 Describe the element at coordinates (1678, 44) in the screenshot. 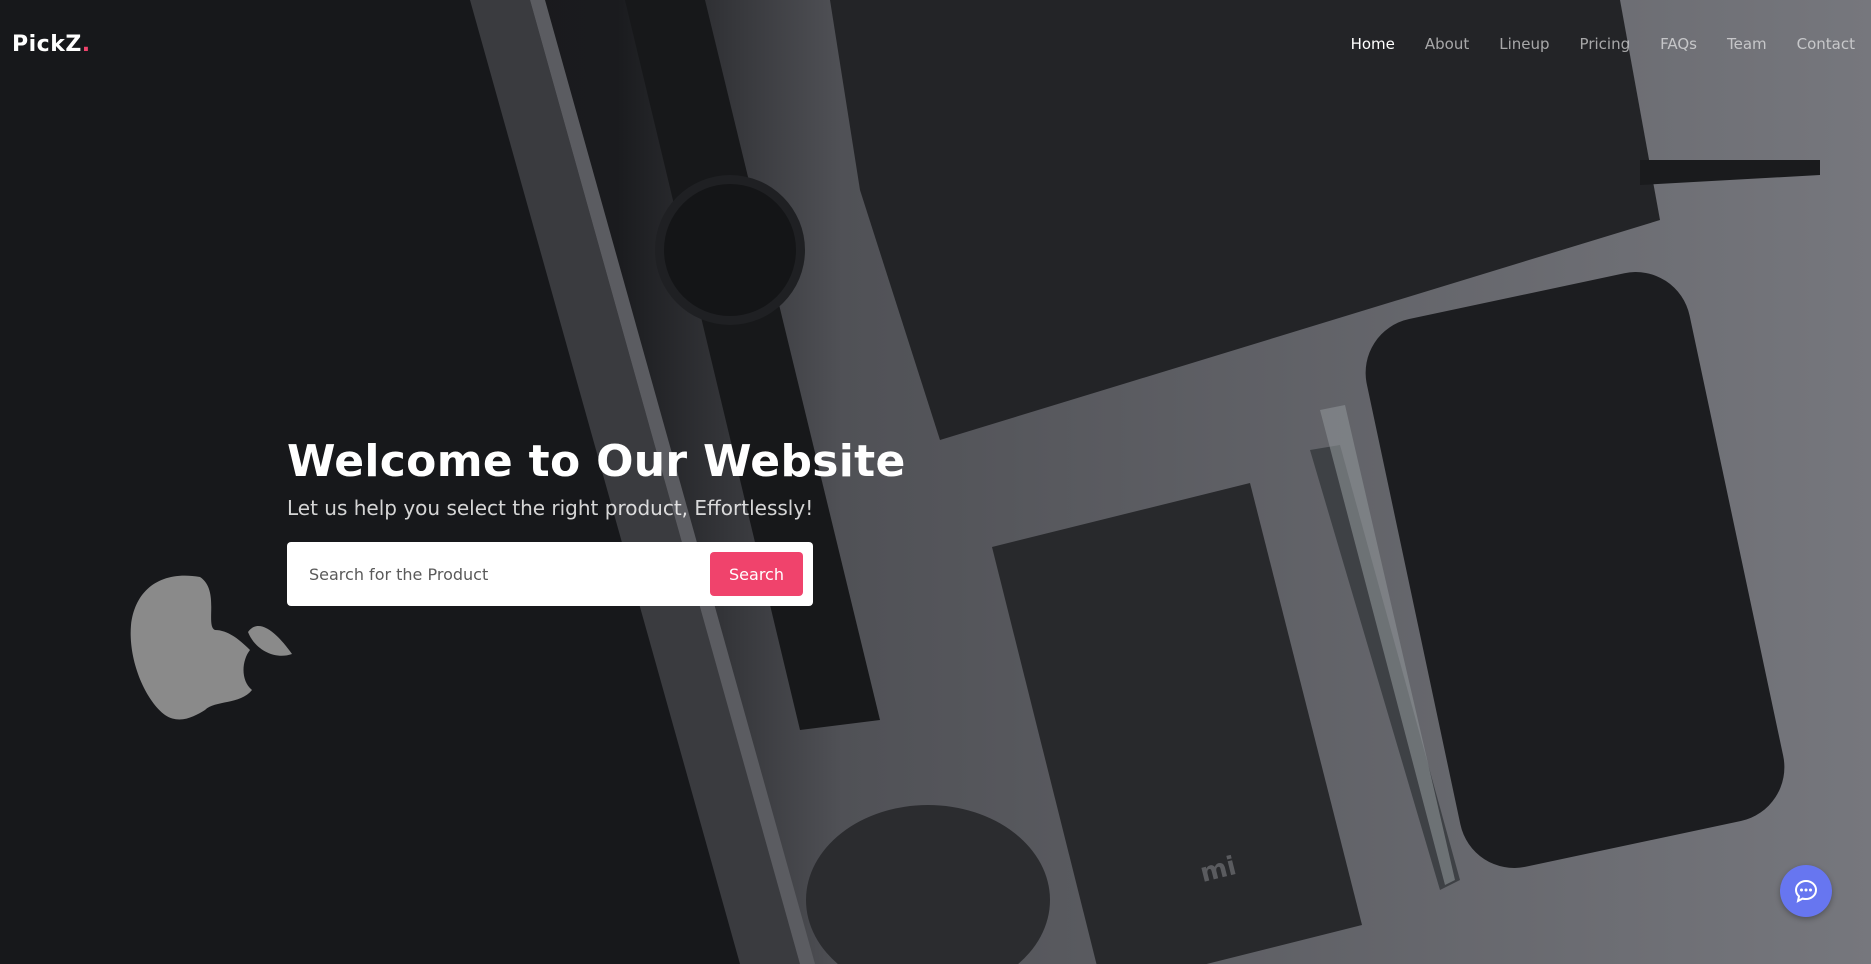

I see `nav-link-faqs: FAQs` at that location.